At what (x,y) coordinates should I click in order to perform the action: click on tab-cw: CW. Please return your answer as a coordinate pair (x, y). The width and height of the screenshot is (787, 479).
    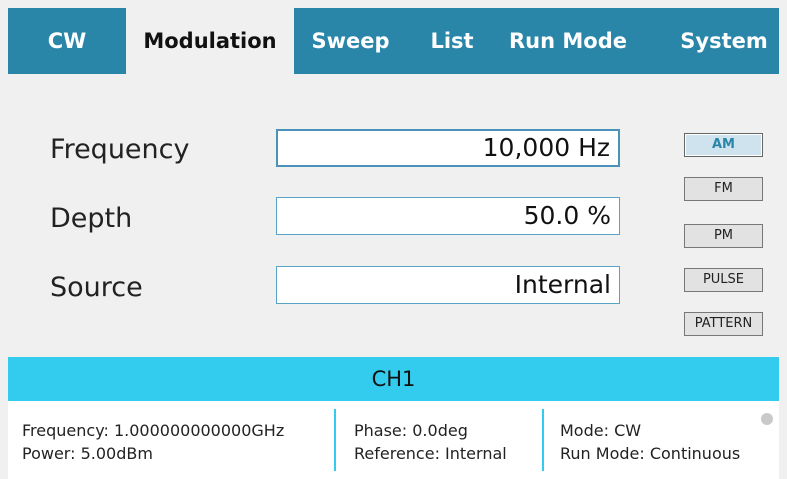
    Looking at the image, I should click on (67, 41).